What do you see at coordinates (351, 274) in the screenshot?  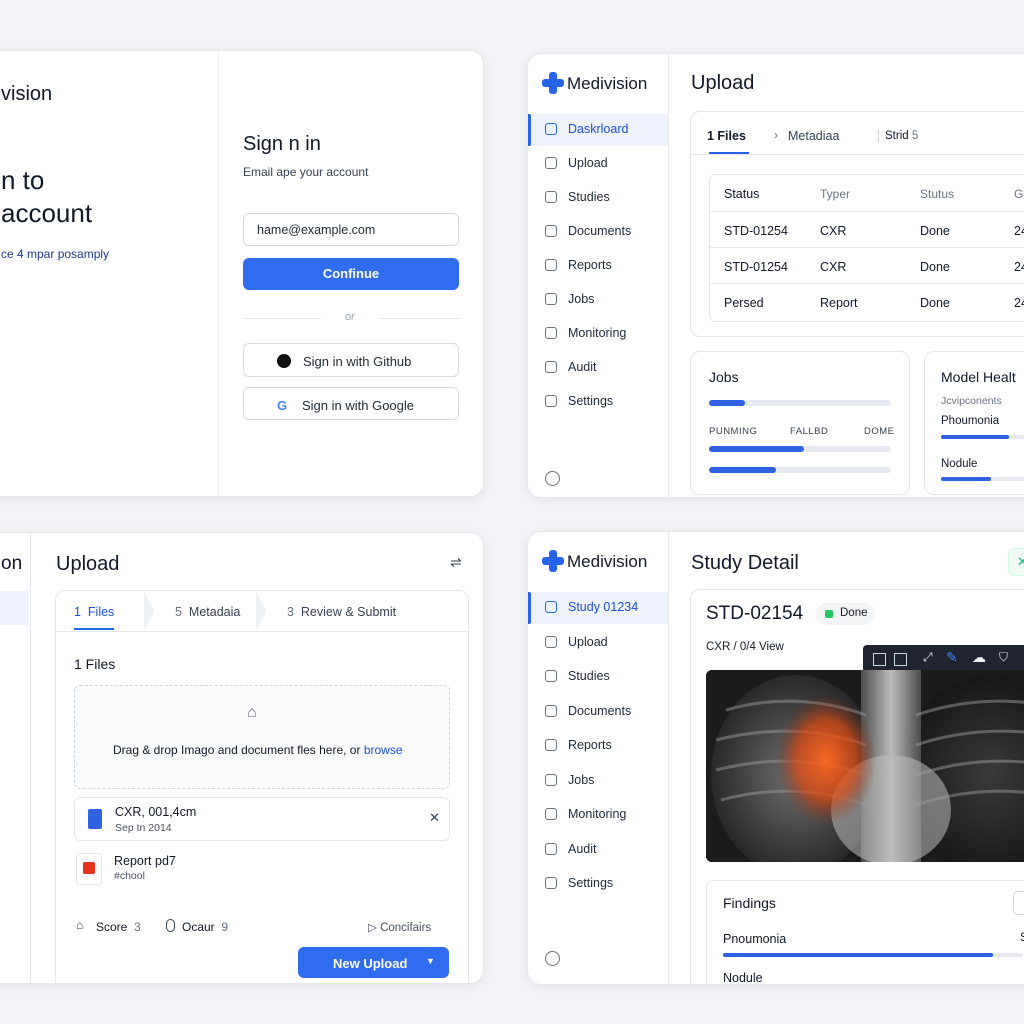 I see `continue-button: Confinue` at bounding box center [351, 274].